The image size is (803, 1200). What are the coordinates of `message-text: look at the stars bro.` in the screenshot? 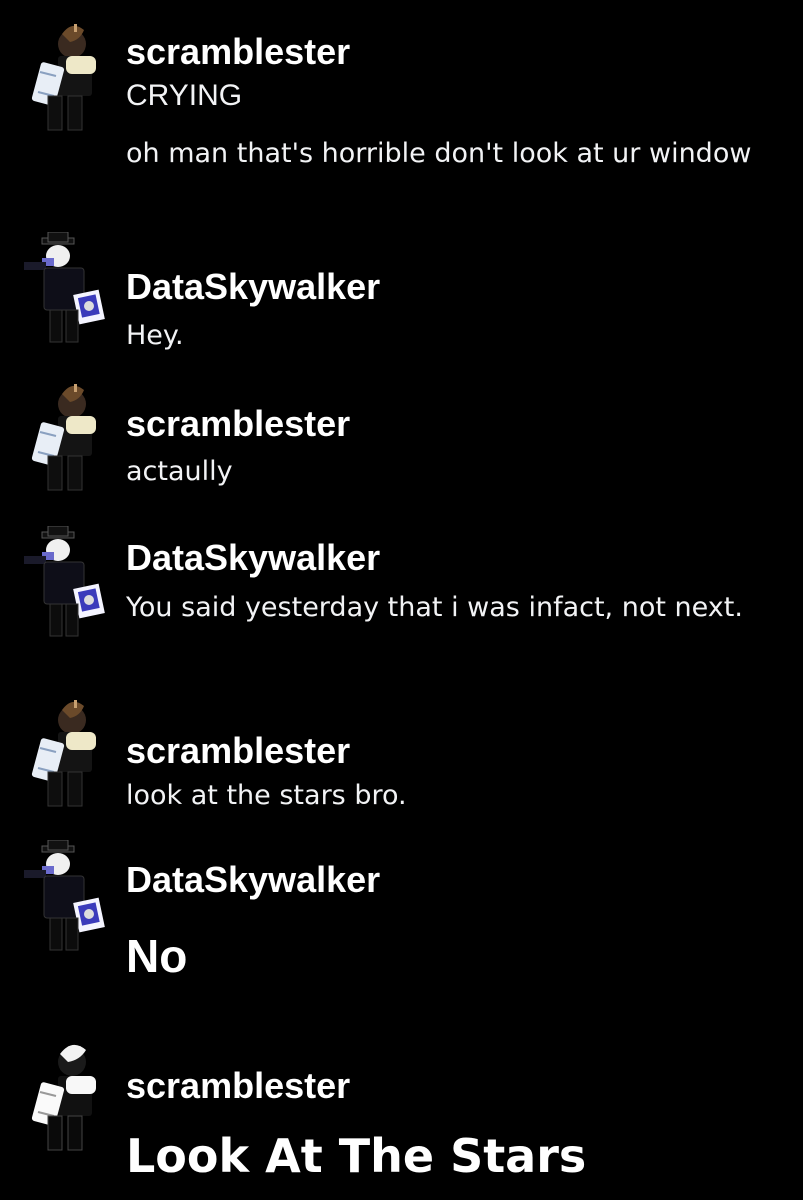 It's located at (266, 795).